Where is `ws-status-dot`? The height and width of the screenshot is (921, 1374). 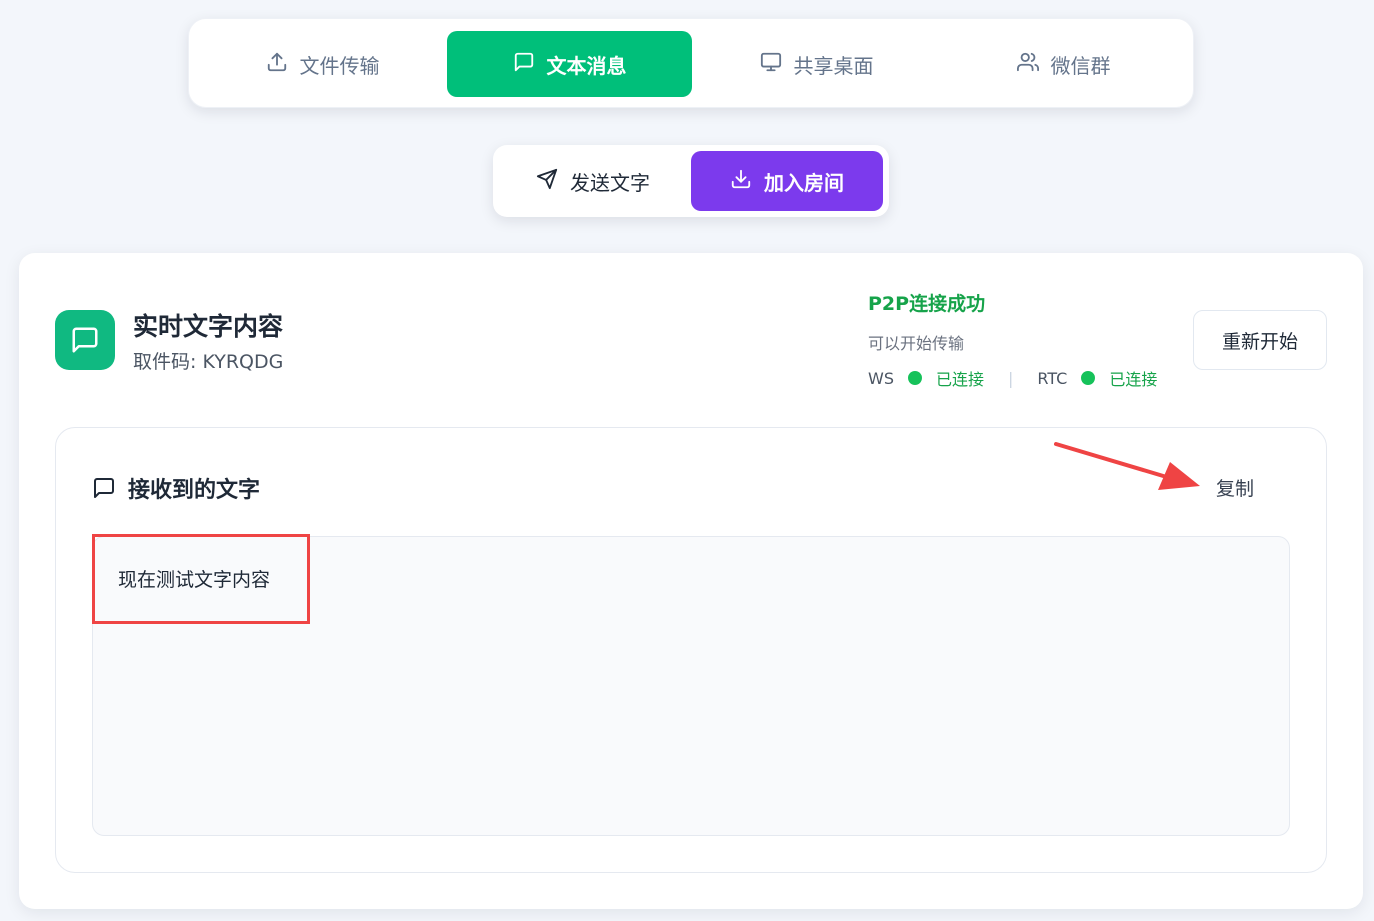
ws-status-dot is located at coordinates (914, 378).